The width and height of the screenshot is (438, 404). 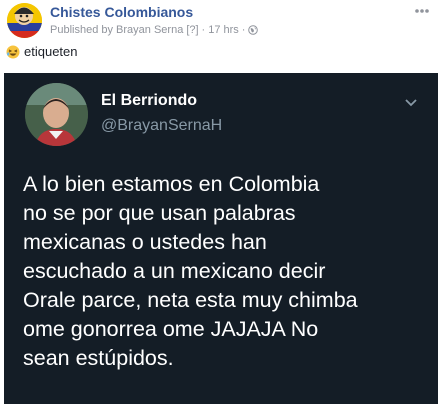 I want to click on info-badge: [?], so click(x=192, y=30).